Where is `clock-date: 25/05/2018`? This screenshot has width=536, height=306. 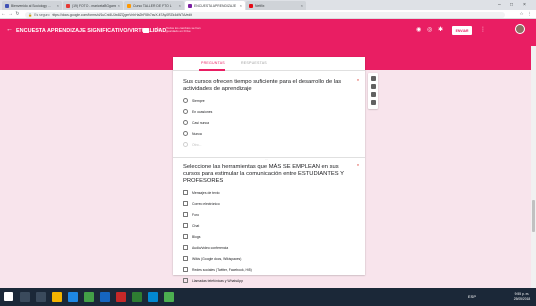
clock-date: 25/05/2018 is located at coordinates (522, 298).